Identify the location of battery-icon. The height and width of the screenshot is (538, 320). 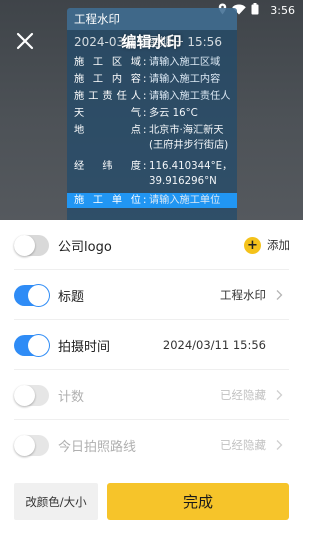
(255, 10).